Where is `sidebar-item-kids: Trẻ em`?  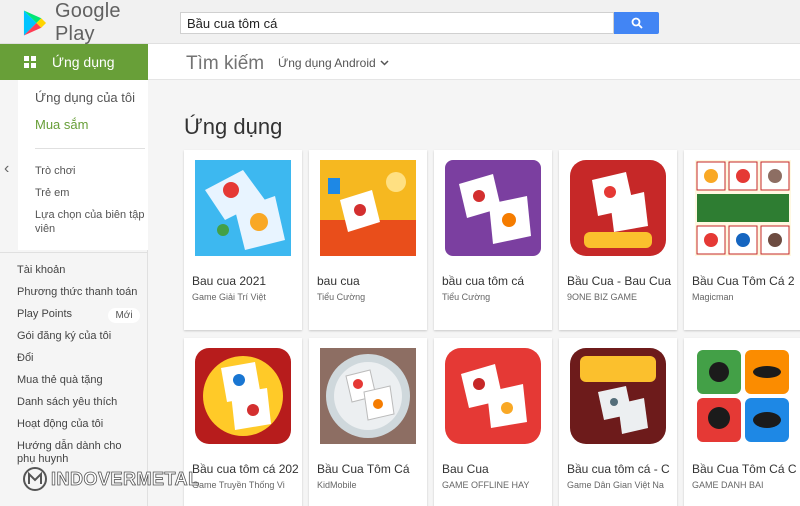 sidebar-item-kids: Trẻ em is located at coordinates (90, 193).